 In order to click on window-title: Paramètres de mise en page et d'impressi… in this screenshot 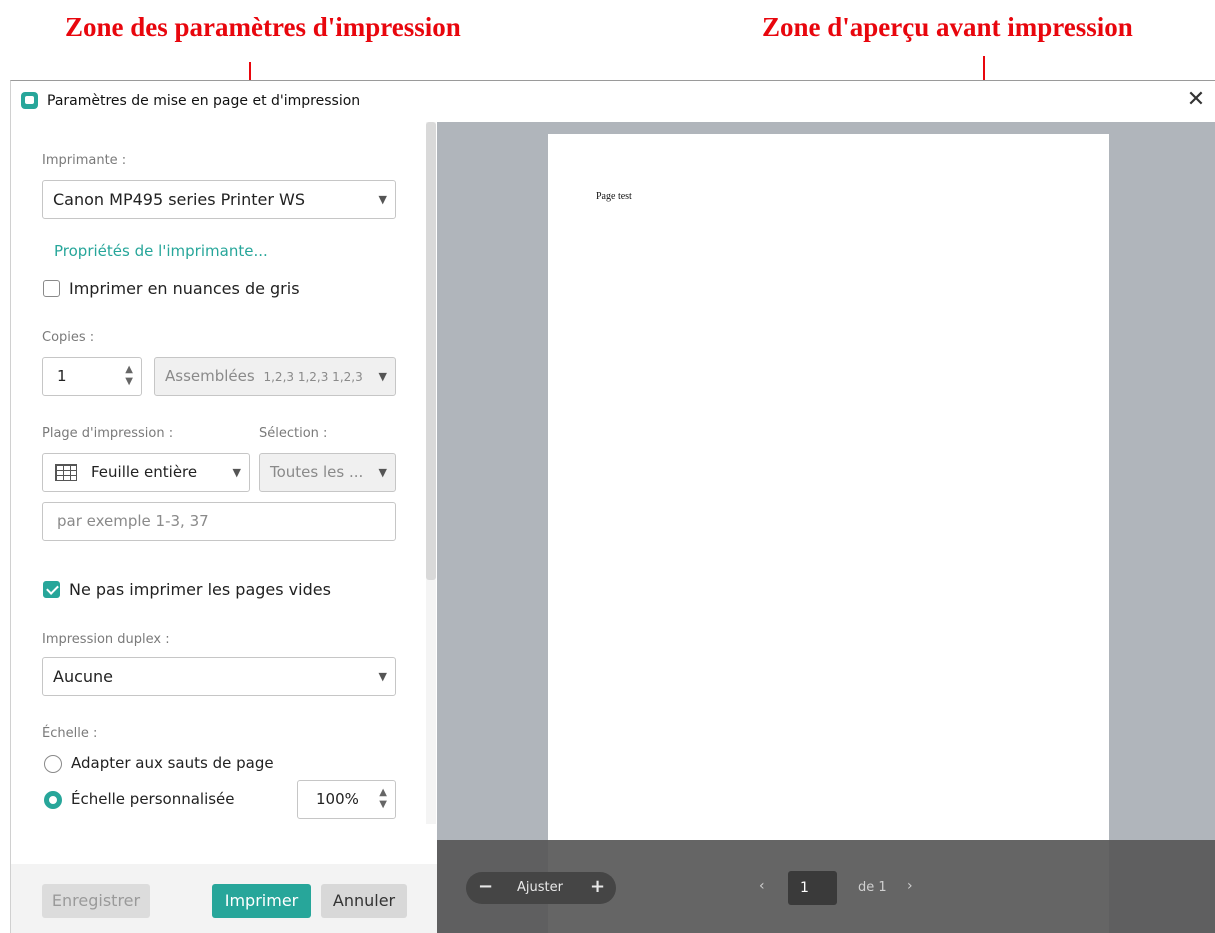, I will do `click(204, 101)`.